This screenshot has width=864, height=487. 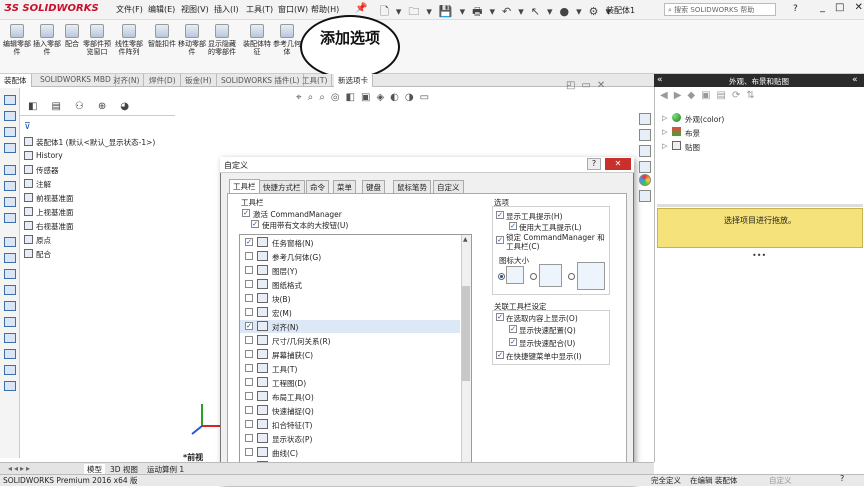 What do you see at coordinates (350, 312) in the screenshot?
I see `toolbar-list-item: 宏(M)` at bounding box center [350, 312].